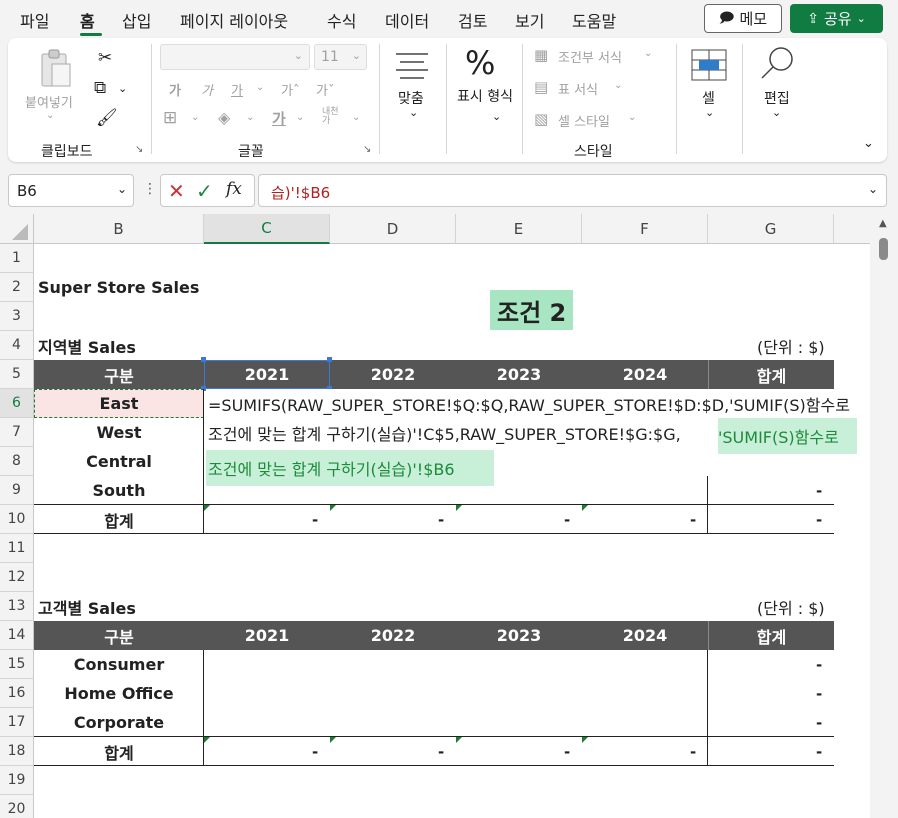 The height and width of the screenshot is (818, 898). I want to click on column-header-h, so click(852, 229).